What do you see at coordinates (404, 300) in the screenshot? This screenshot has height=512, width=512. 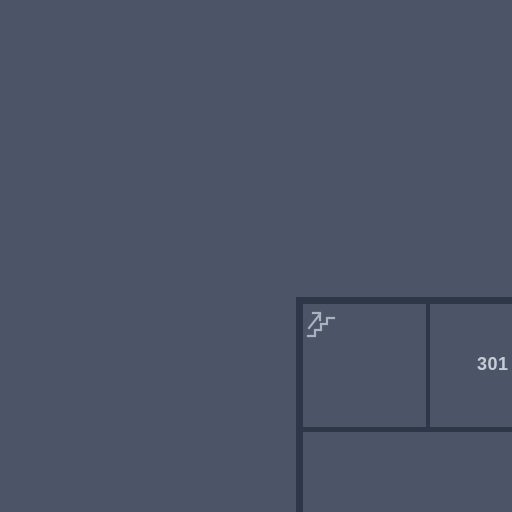 I see `wall-top` at bounding box center [404, 300].